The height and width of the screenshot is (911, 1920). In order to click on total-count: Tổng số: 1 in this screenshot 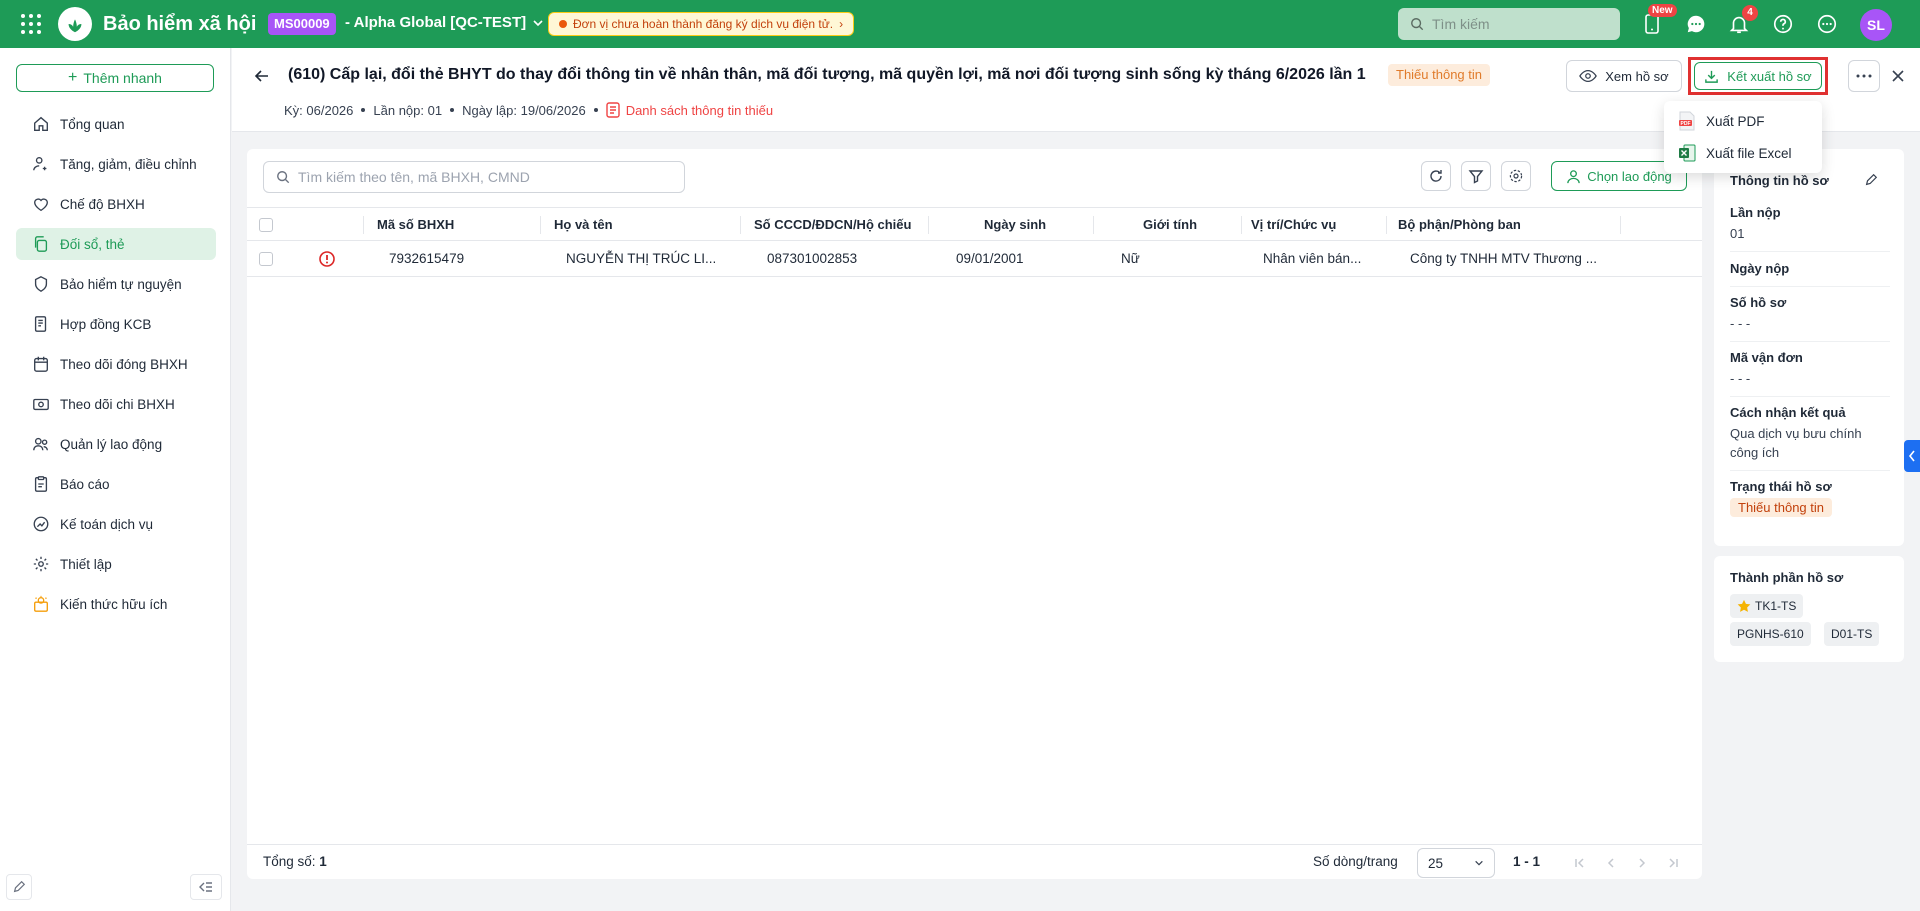, I will do `click(295, 861)`.